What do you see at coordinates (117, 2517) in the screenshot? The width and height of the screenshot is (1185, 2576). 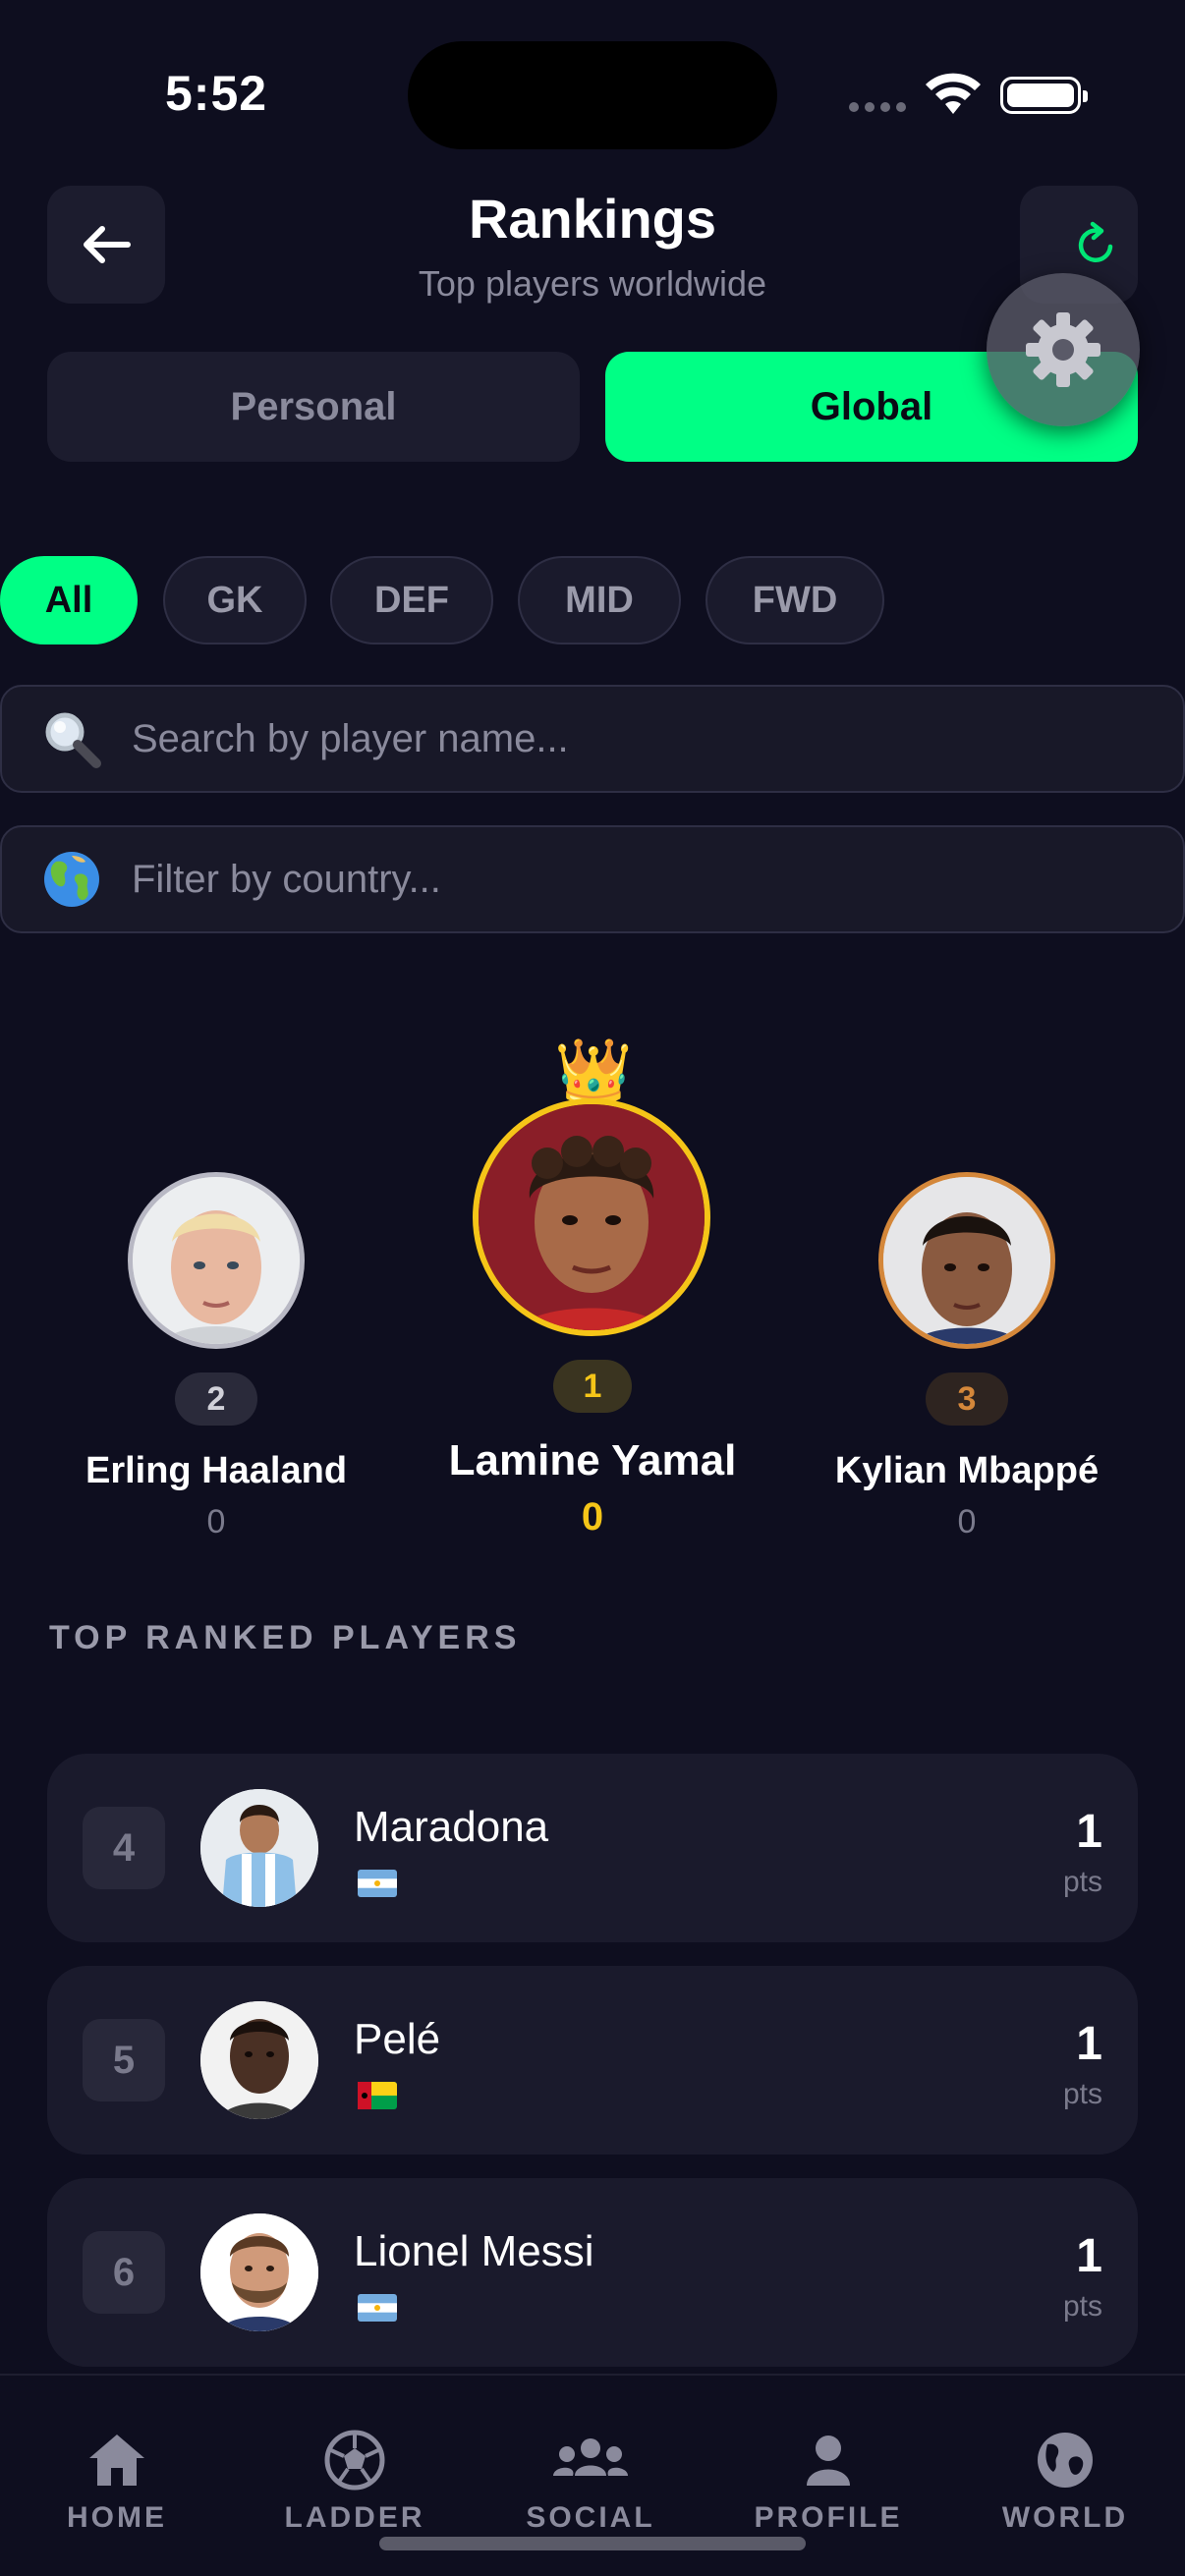 I see `tab-home-label: HOME` at bounding box center [117, 2517].